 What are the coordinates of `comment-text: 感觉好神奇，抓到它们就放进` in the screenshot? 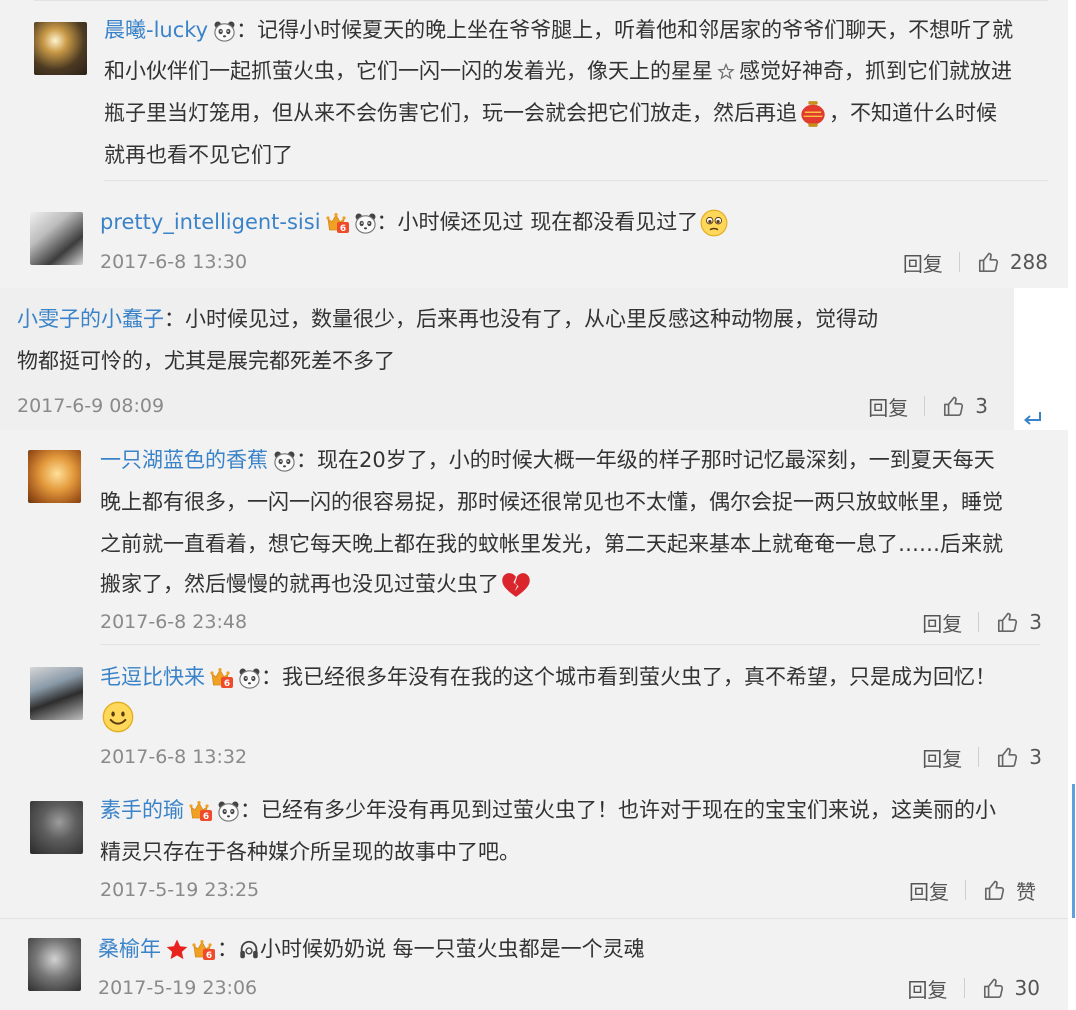 It's located at (875, 71).